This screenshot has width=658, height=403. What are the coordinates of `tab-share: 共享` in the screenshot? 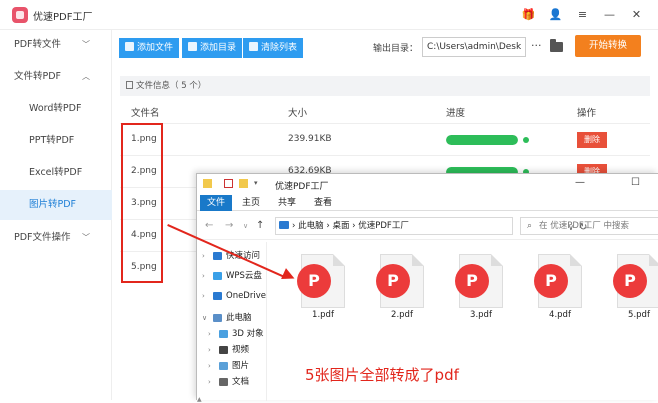 It's located at (287, 203).